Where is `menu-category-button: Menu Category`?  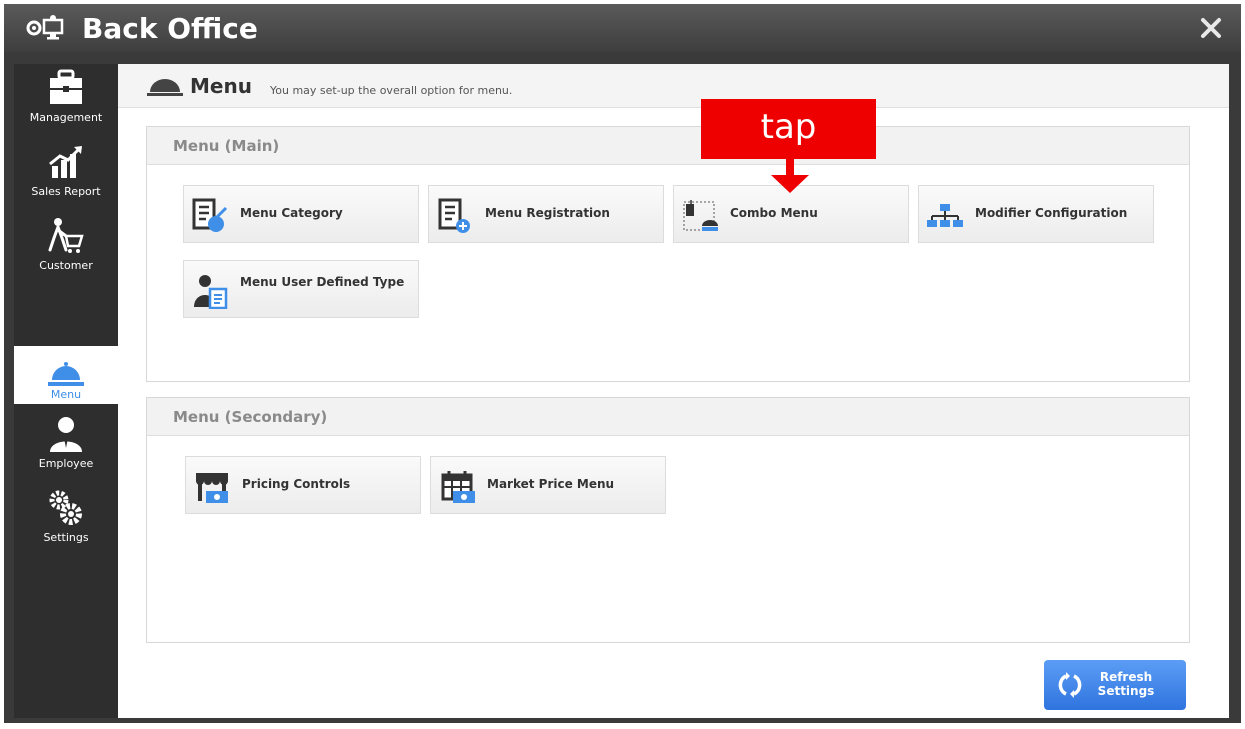 menu-category-button: Menu Category is located at coordinates (301, 214).